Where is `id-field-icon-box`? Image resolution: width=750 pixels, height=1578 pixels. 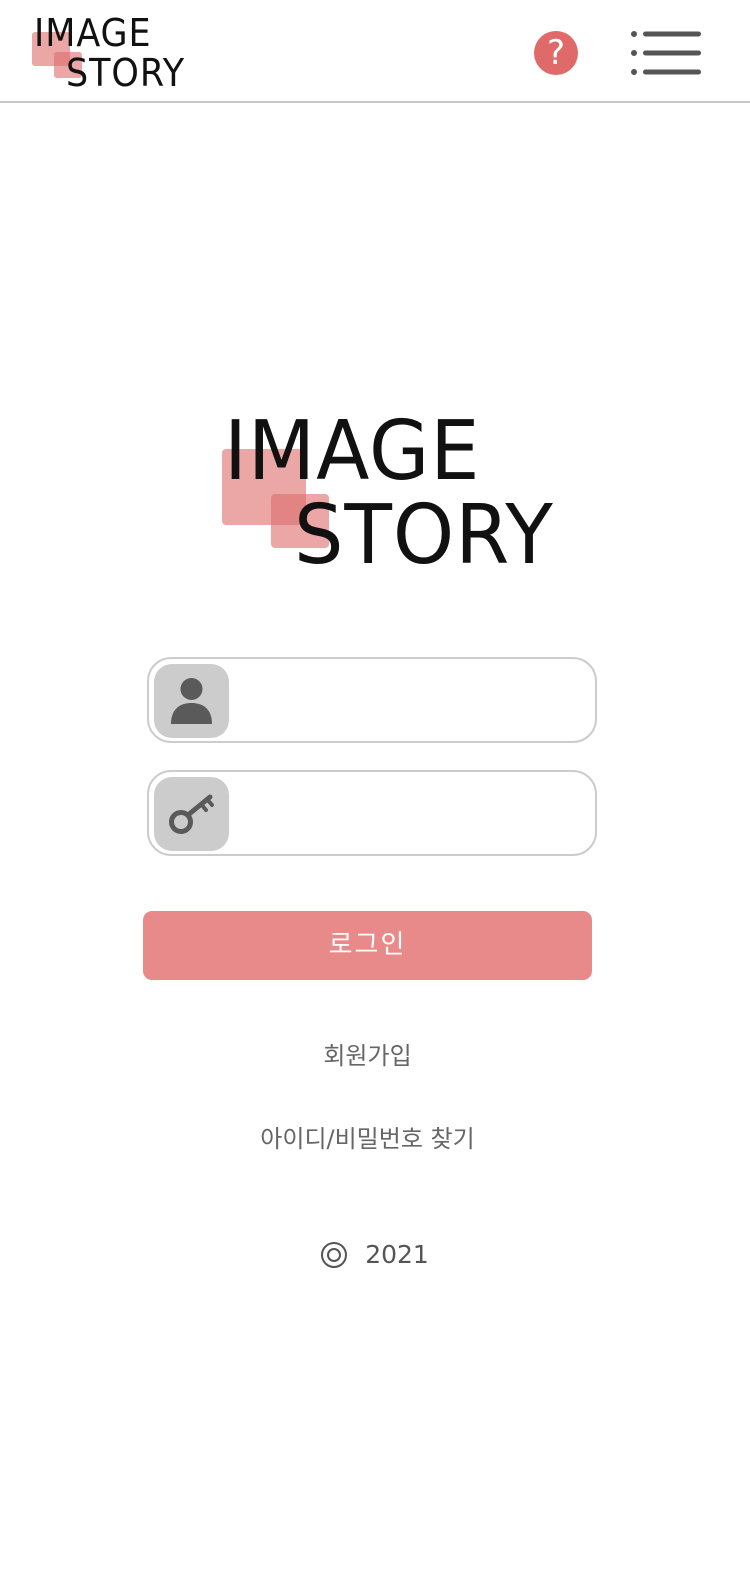
id-field-icon-box is located at coordinates (191, 701).